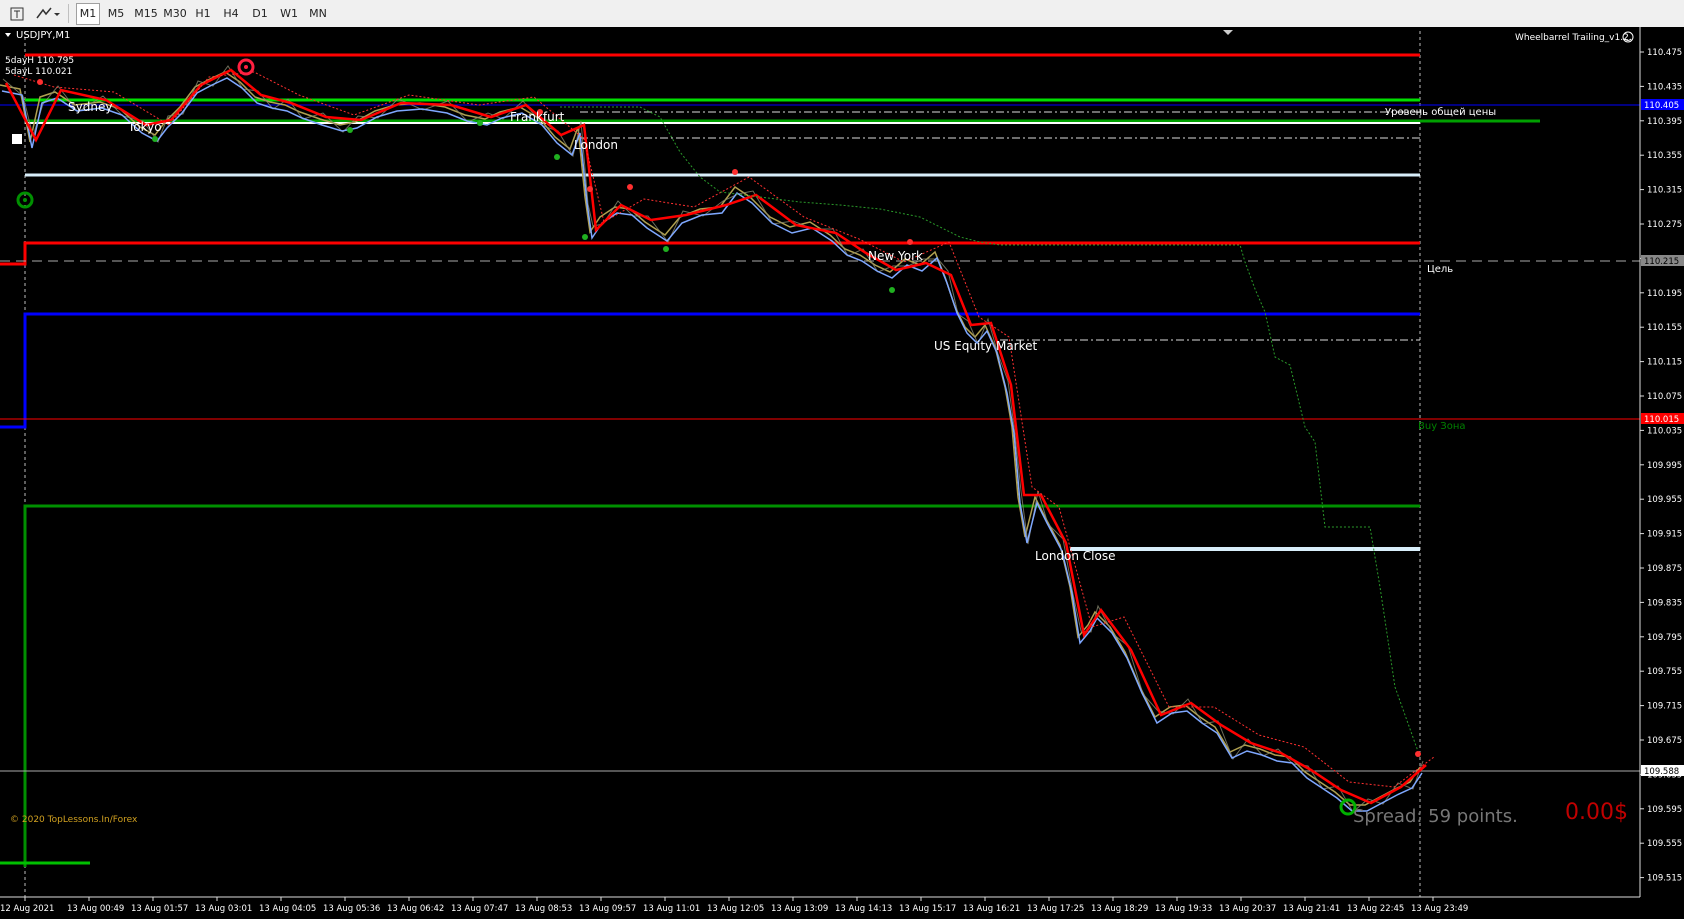  Describe the element at coordinates (895, 256) in the screenshot. I see `session-label-new-york: New York` at that location.